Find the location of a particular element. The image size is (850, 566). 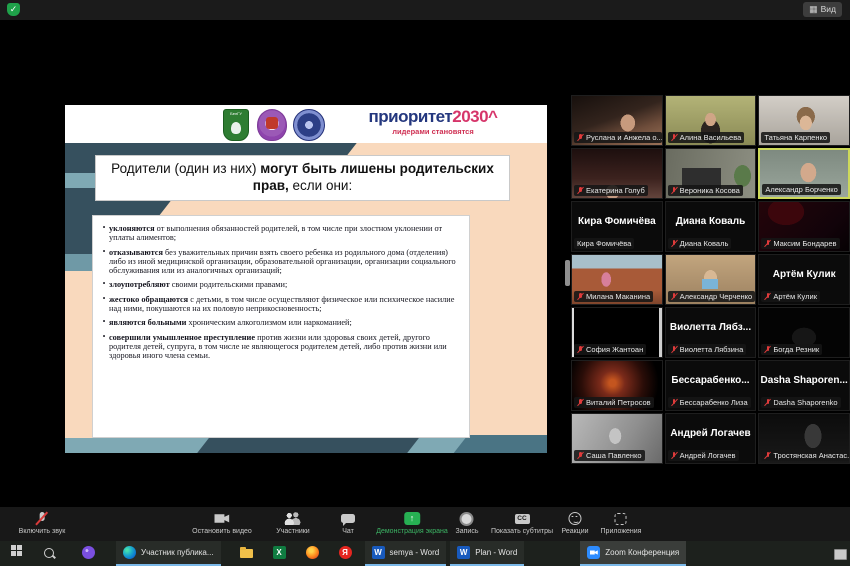

slide-header: БелГУ приоритет2030^ лидерами становятся is located at coordinates (306, 124).